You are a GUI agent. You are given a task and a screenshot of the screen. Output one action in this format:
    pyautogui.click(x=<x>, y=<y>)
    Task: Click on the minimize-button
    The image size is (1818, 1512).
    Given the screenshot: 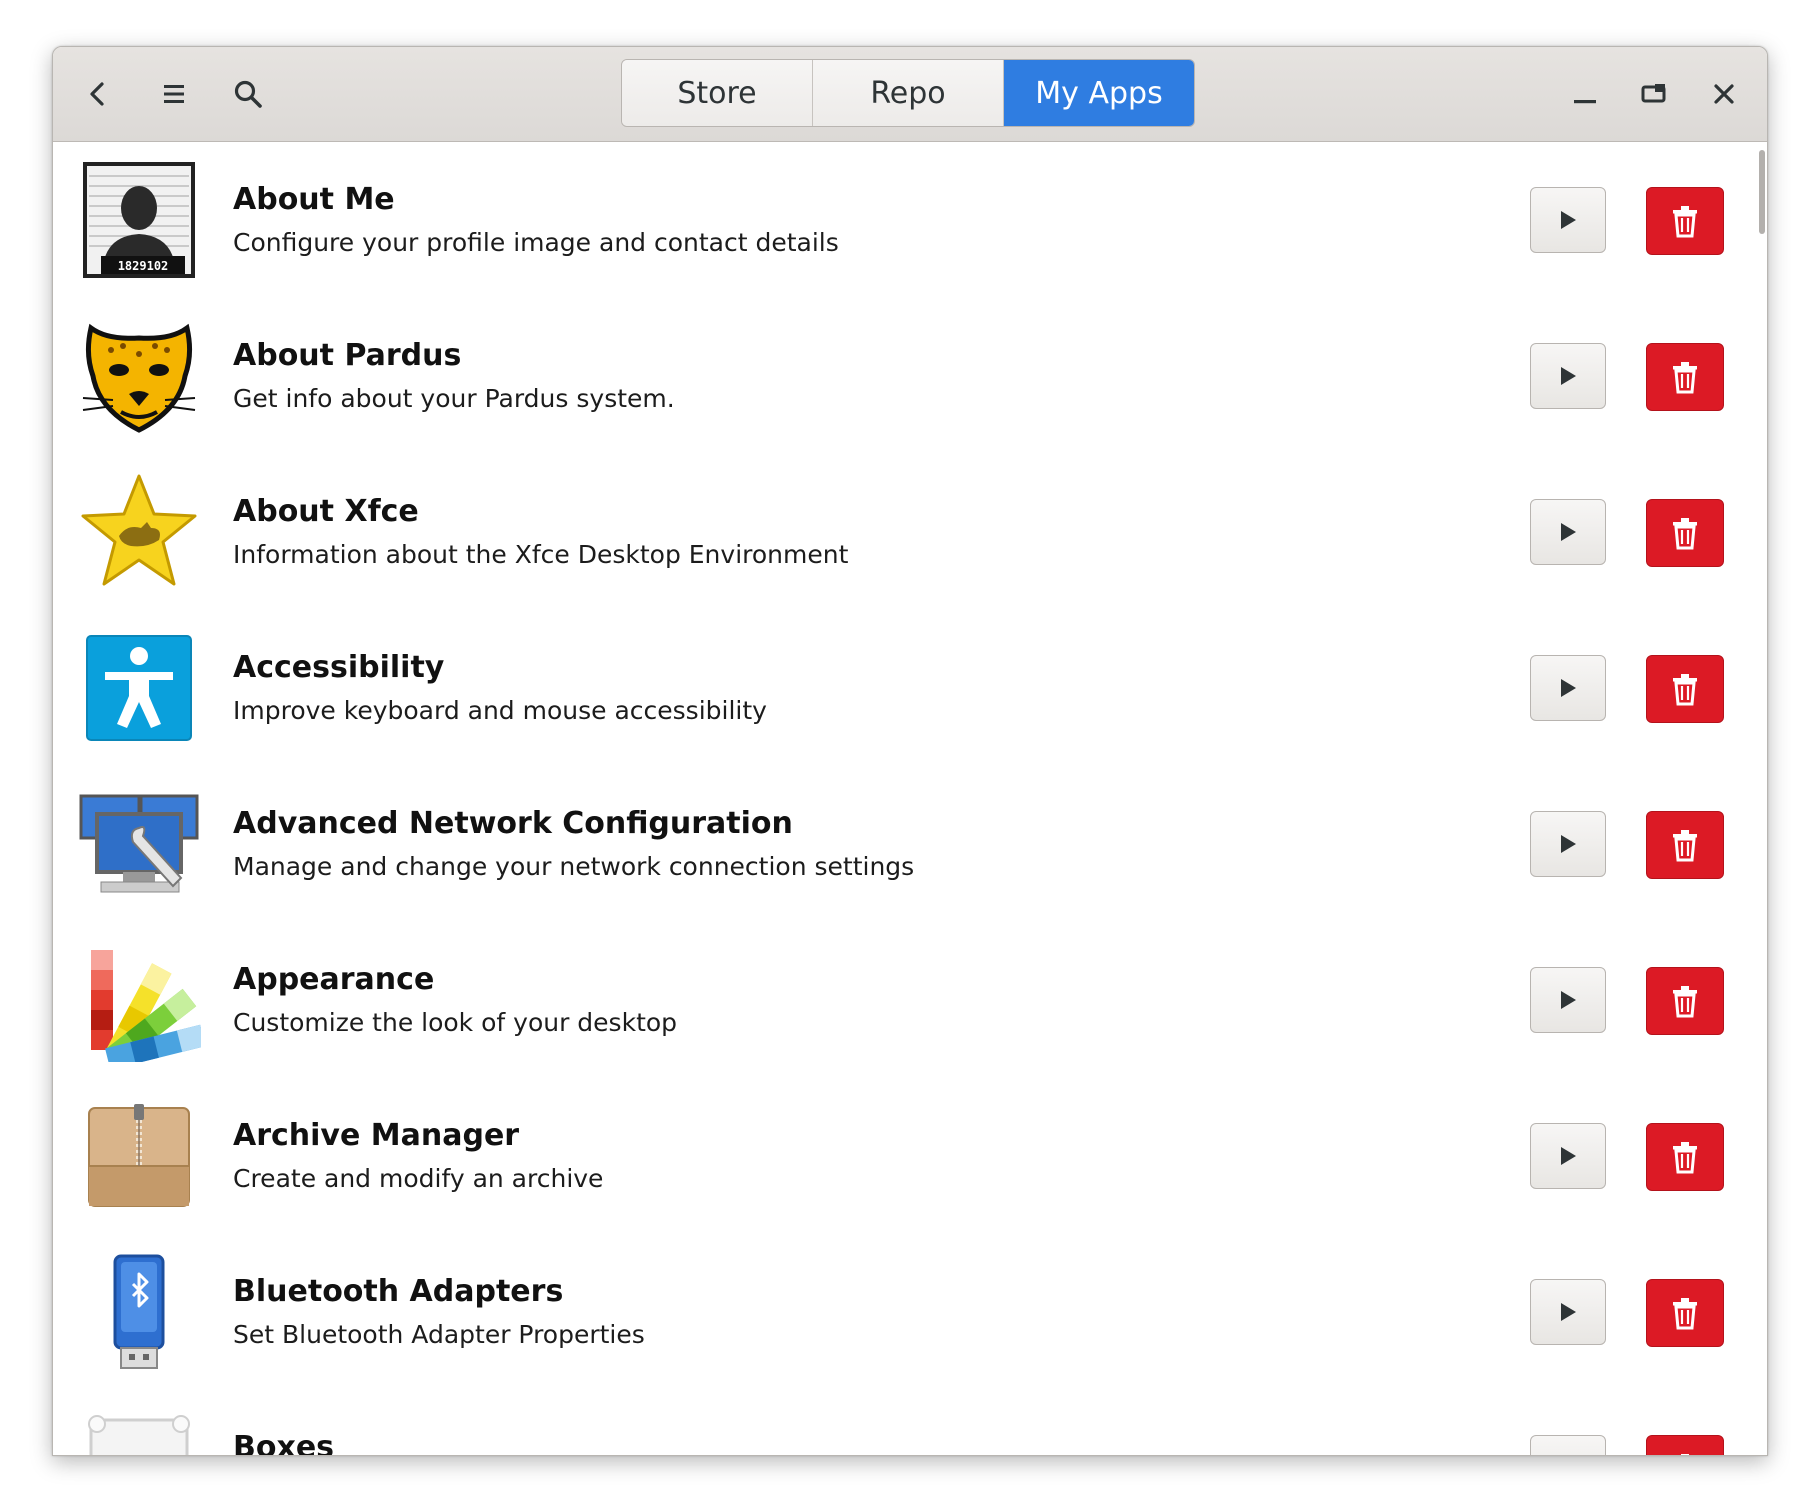 What is the action you would take?
    pyautogui.click(x=1585, y=94)
    